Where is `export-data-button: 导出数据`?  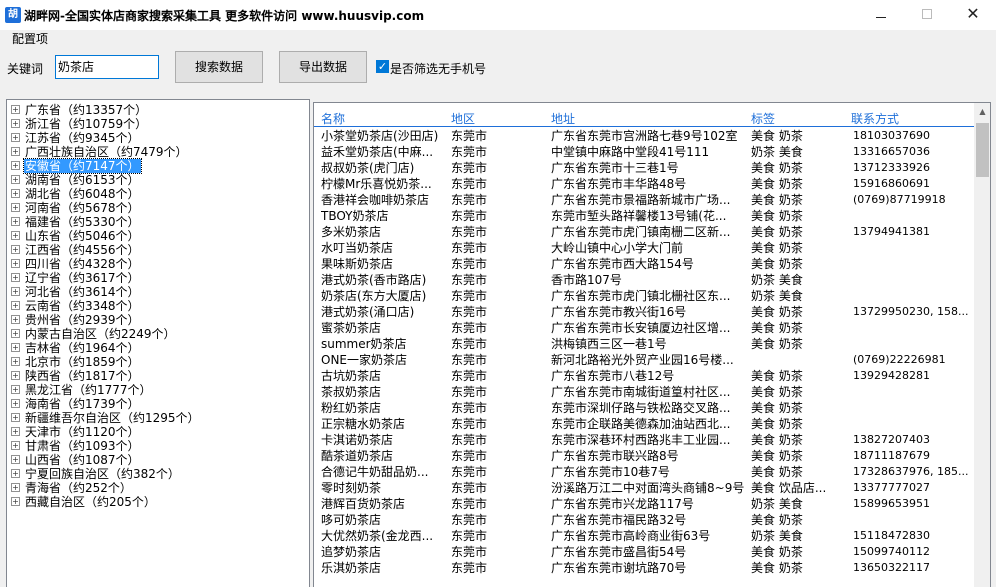
export-data-button: 导出数据 is located at coordinates (323, 67).